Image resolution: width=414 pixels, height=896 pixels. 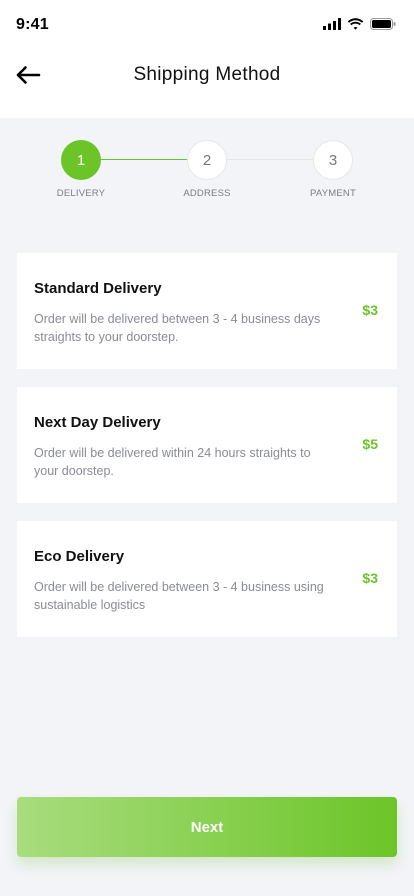 I want to click on step-delivery: 1 DELIVERY, so click(x=81, y=169).